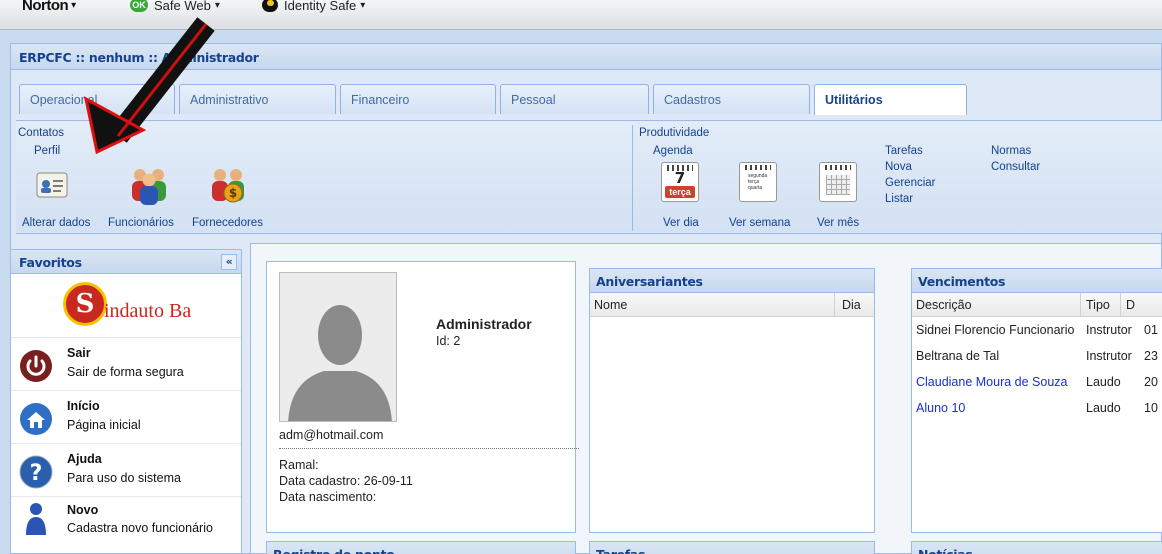  What do you see at coordinates (97, 99) in the screenshot?
I see `tab-operacional: Operacional` at bounding box center [97, 99].